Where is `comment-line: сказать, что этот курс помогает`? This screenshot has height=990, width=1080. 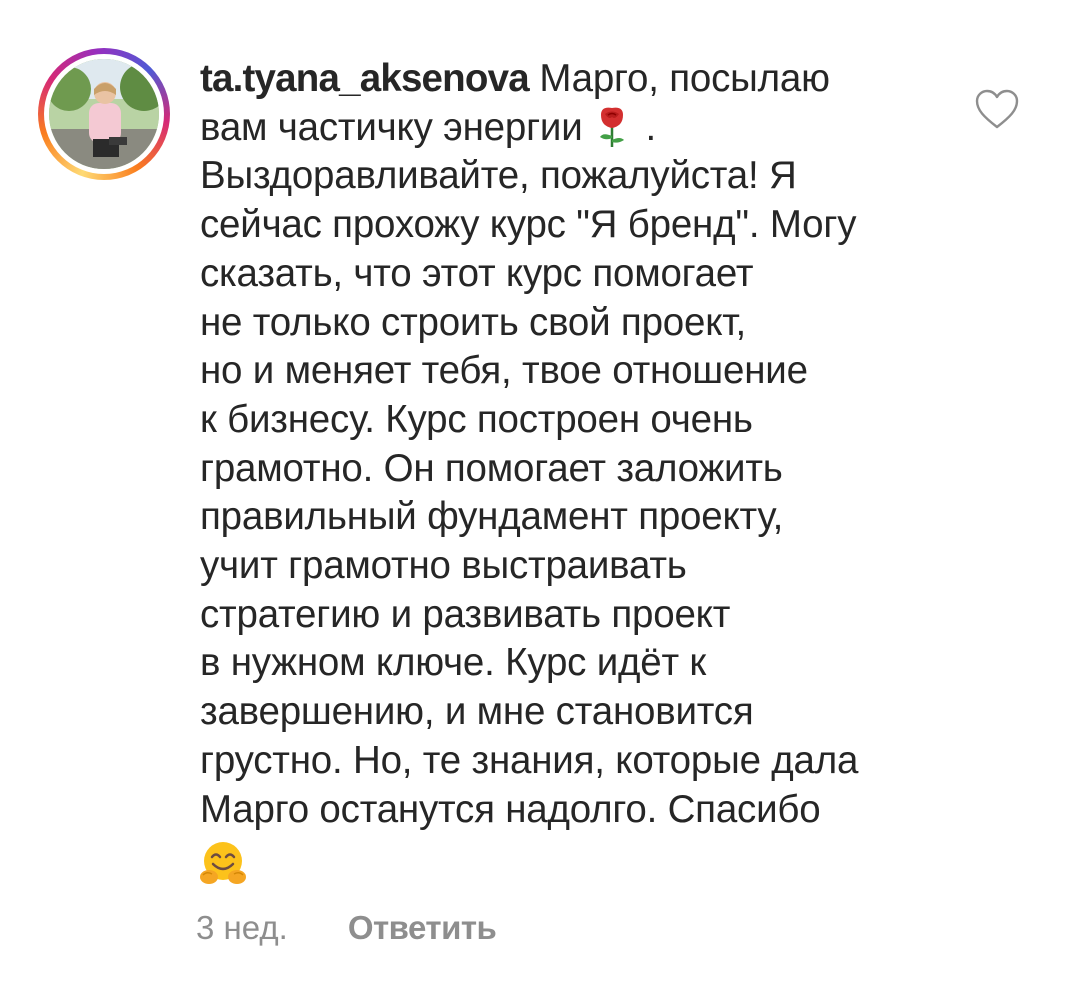 comment-line: сказать, что этот курс помогает is located at coordinates (477, 273).